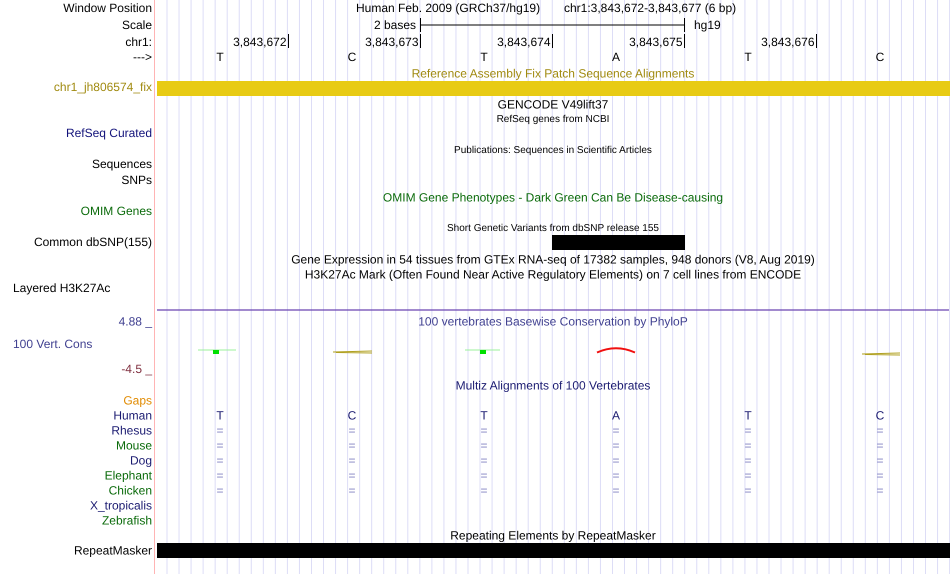 The height and width of the screenshot is (574, 950). Describe the element at coordinates (553, 259) in the screenshot. I see `track-title: Gene Expression in 54 tissues from GTEx RNA-seq of 17382 samples, 948 donors (V8, Aug 2019)` at that location.